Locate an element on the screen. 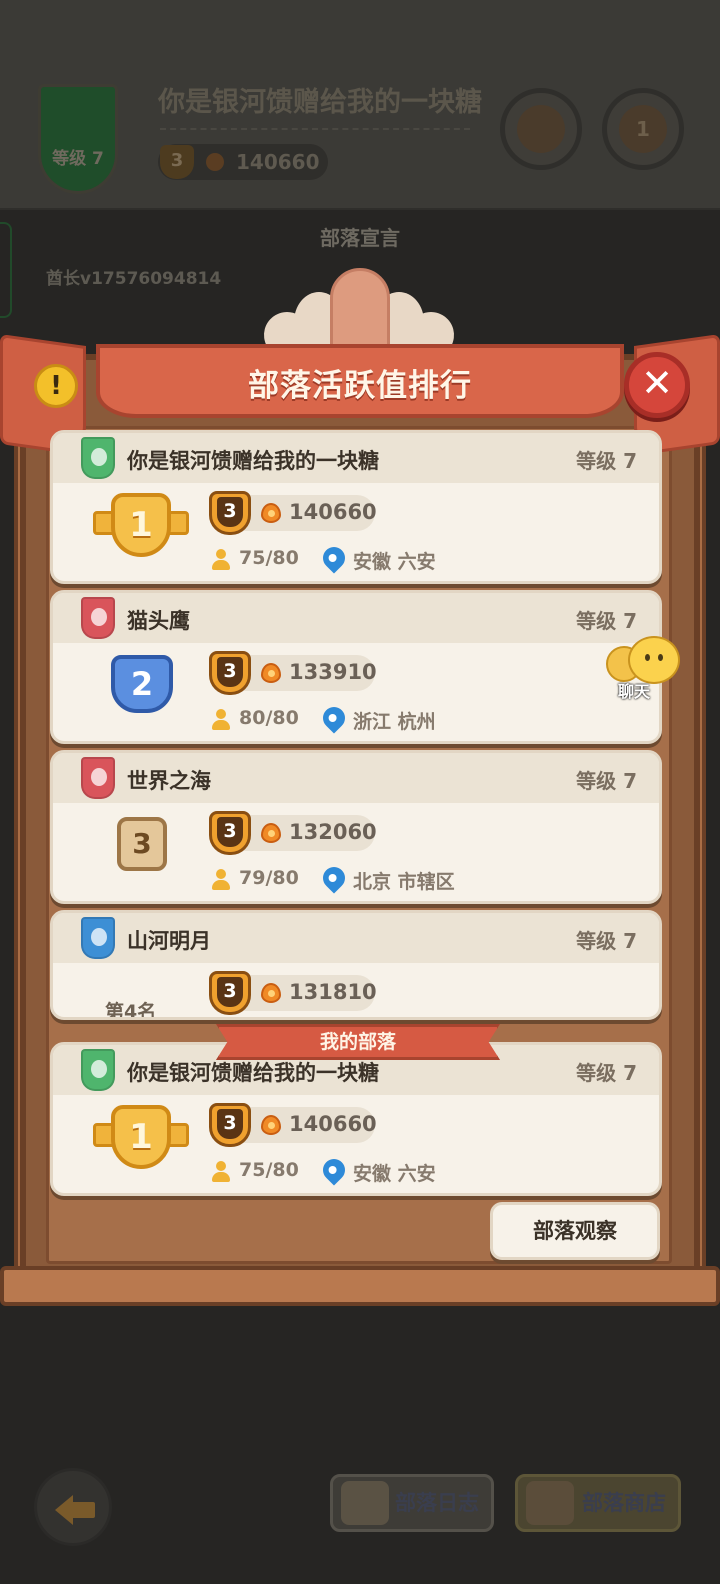 This screenshot has height=1584, width=720. member-count: 80/80 is located at coordinates (269, 718).